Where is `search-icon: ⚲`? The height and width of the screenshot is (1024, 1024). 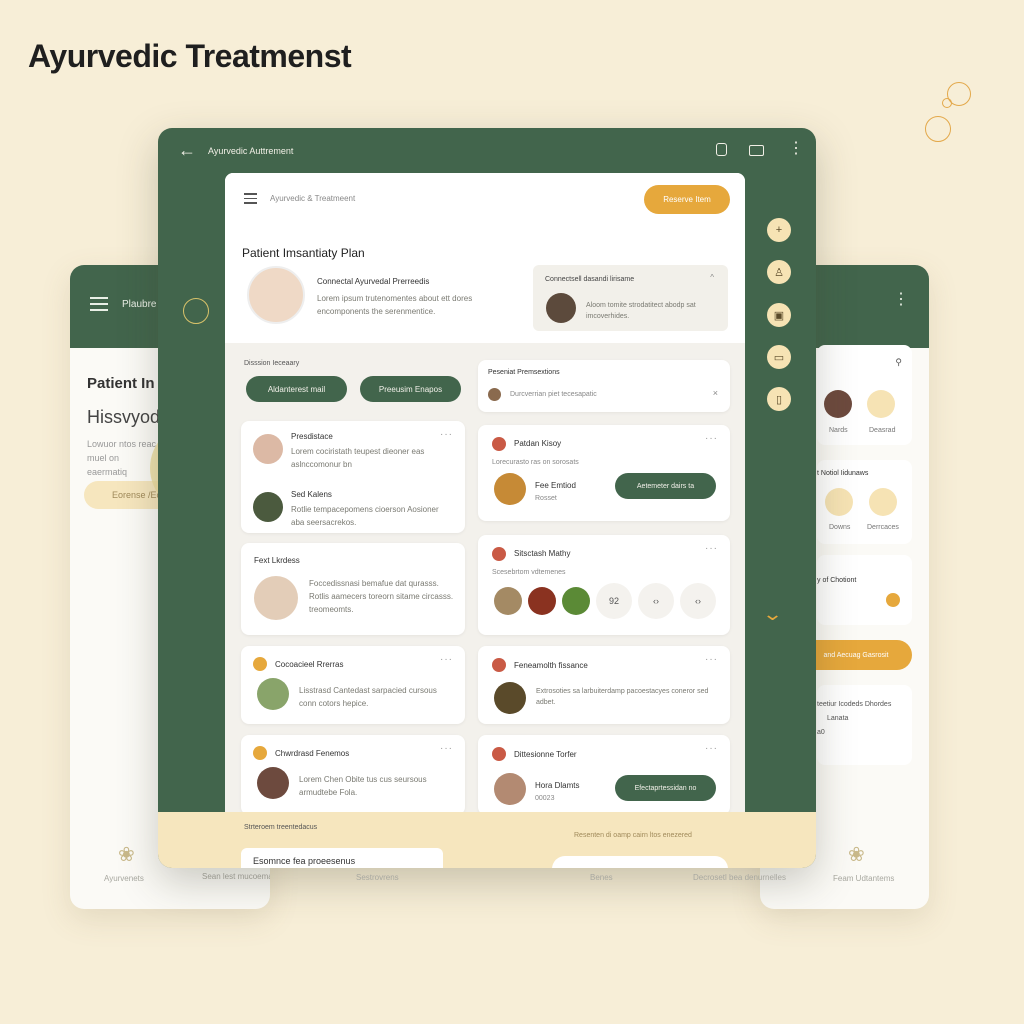
search-icon: ⚲ is located at coordinates (898, 362).